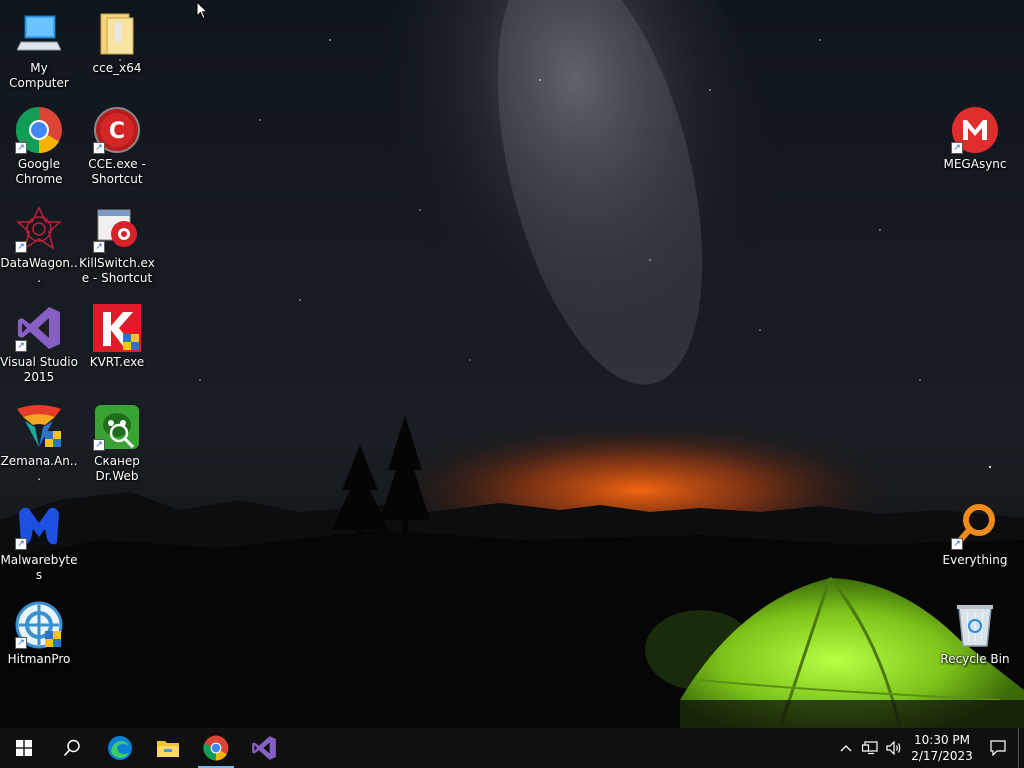 This screenshot has width=1024, height=768. Describe the element at coordinates (117, 229) in the screenshot. I see `killswitch-icon: ↗` at that location.